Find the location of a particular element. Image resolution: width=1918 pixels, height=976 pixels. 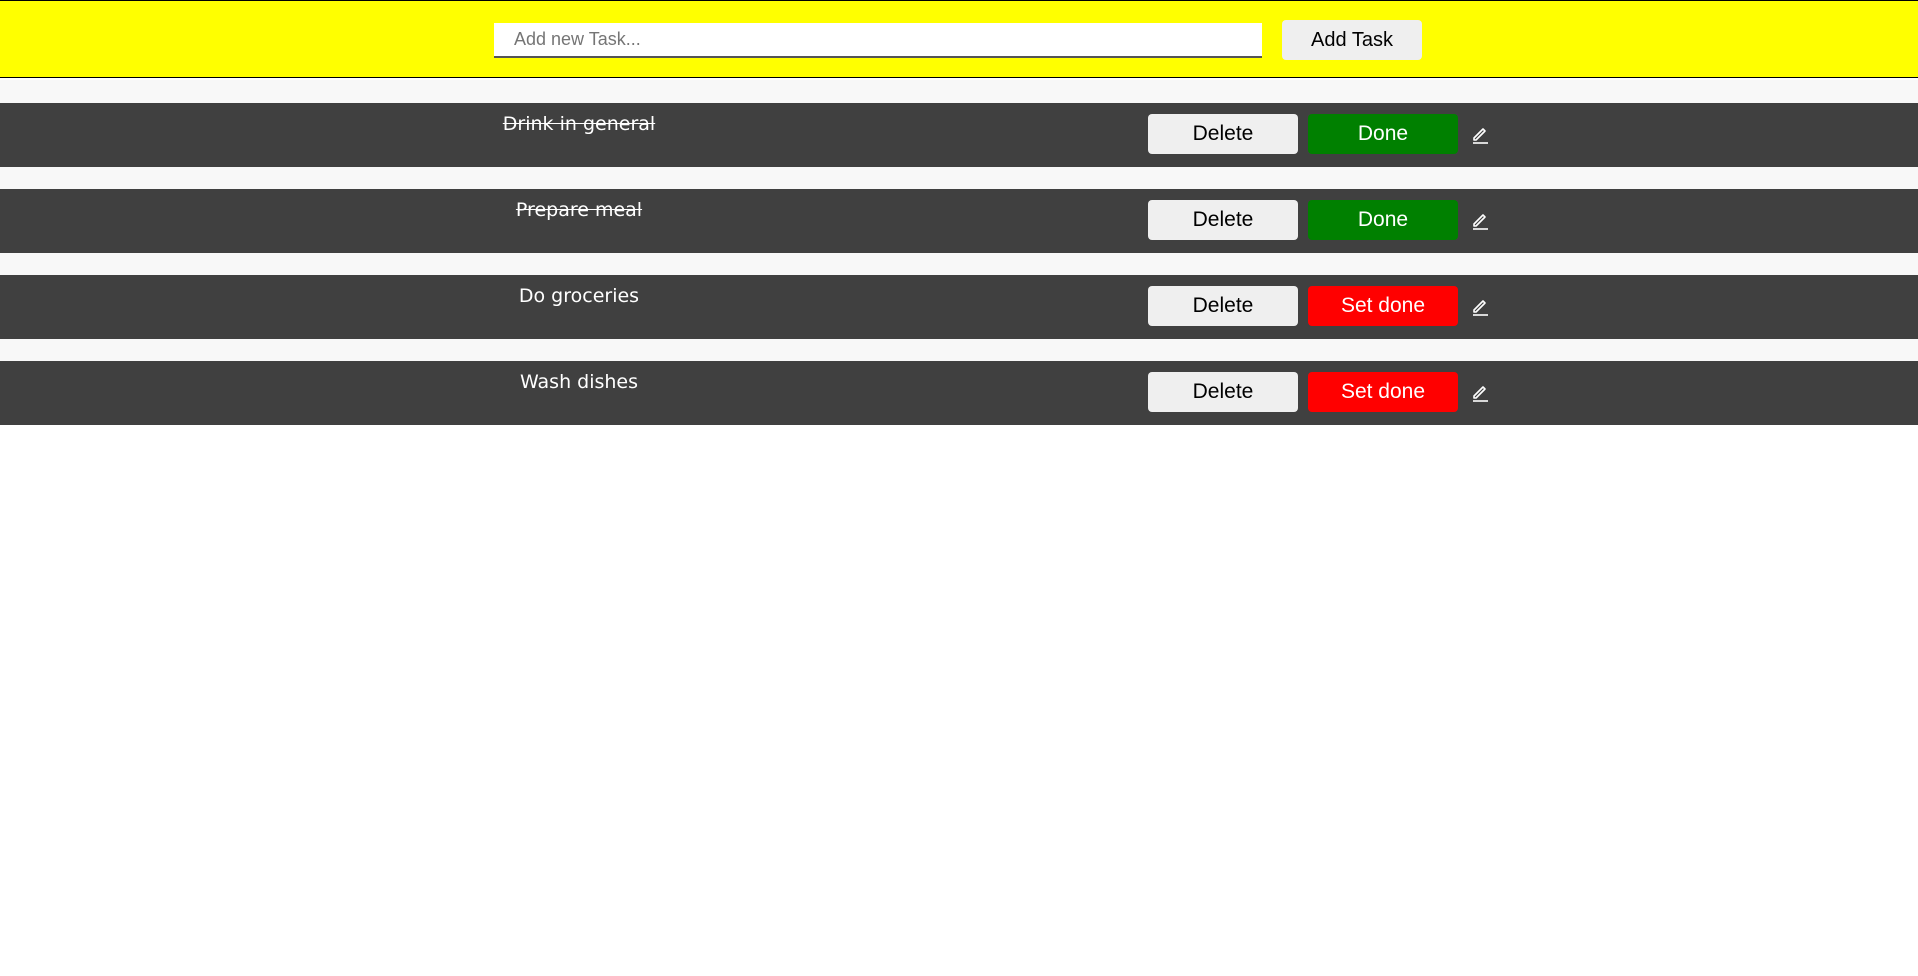

task-label: Drink in general is located at coordinates (579, 124).